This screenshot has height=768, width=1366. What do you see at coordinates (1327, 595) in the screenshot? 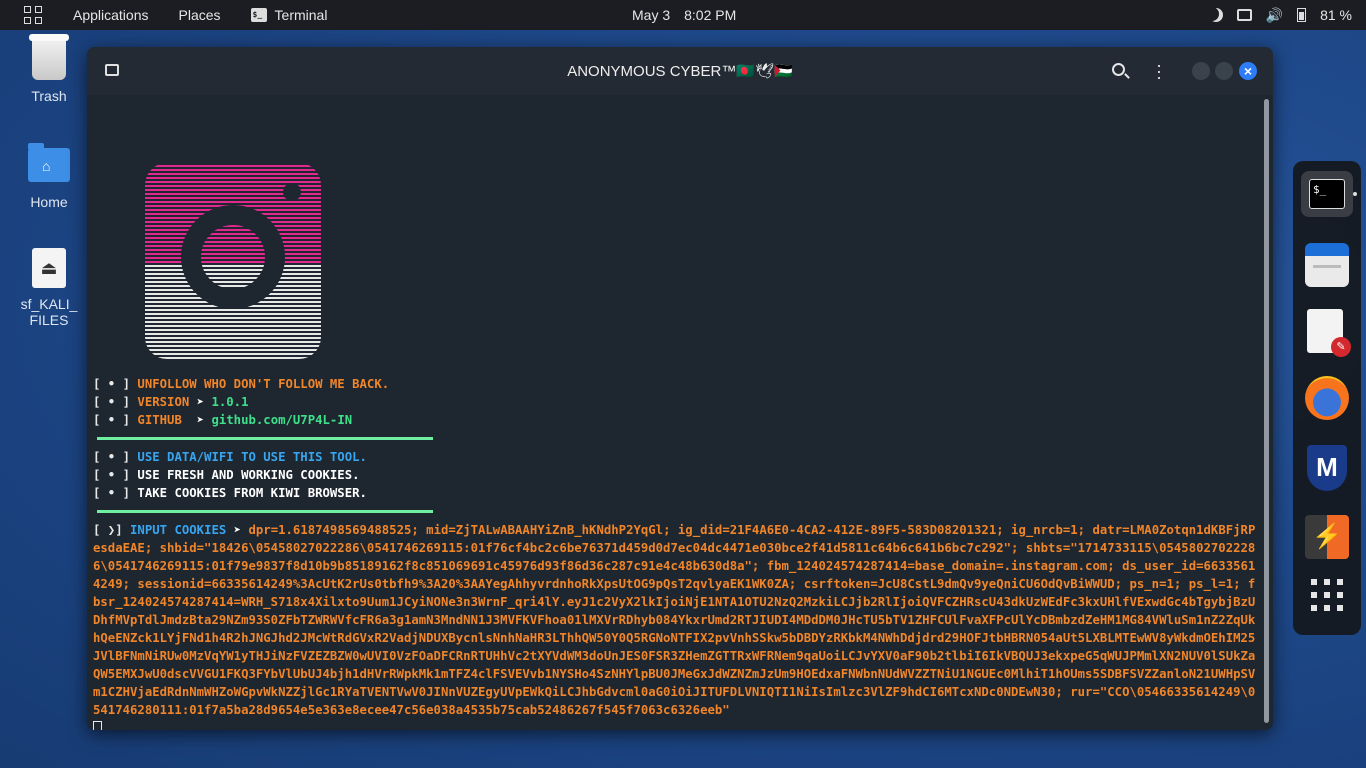
I see `show-apps-icon` at bounding box center [1327, 595].